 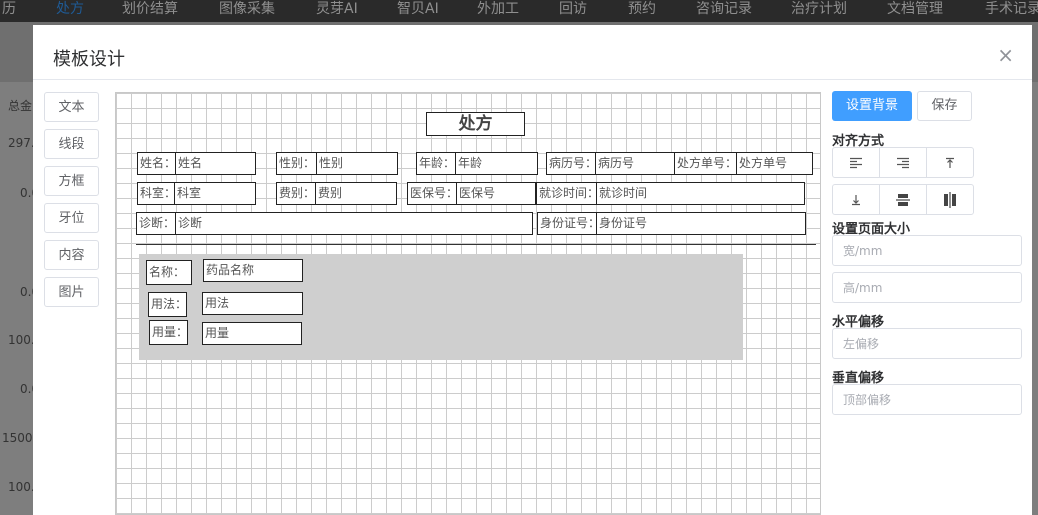 I want to click on nav-item: 划价结算, so click(x=150, y=11).